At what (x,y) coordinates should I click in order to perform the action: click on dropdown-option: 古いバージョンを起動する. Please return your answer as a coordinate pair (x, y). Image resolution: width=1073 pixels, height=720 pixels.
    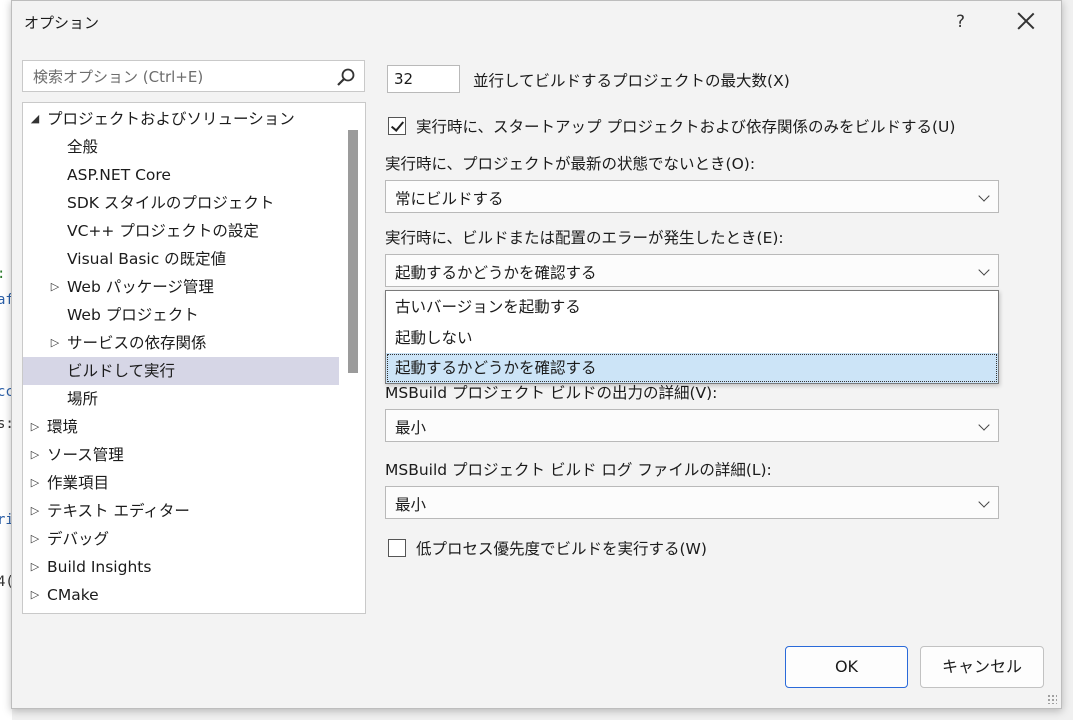
    Looking at the image, I should click on (692, 307).